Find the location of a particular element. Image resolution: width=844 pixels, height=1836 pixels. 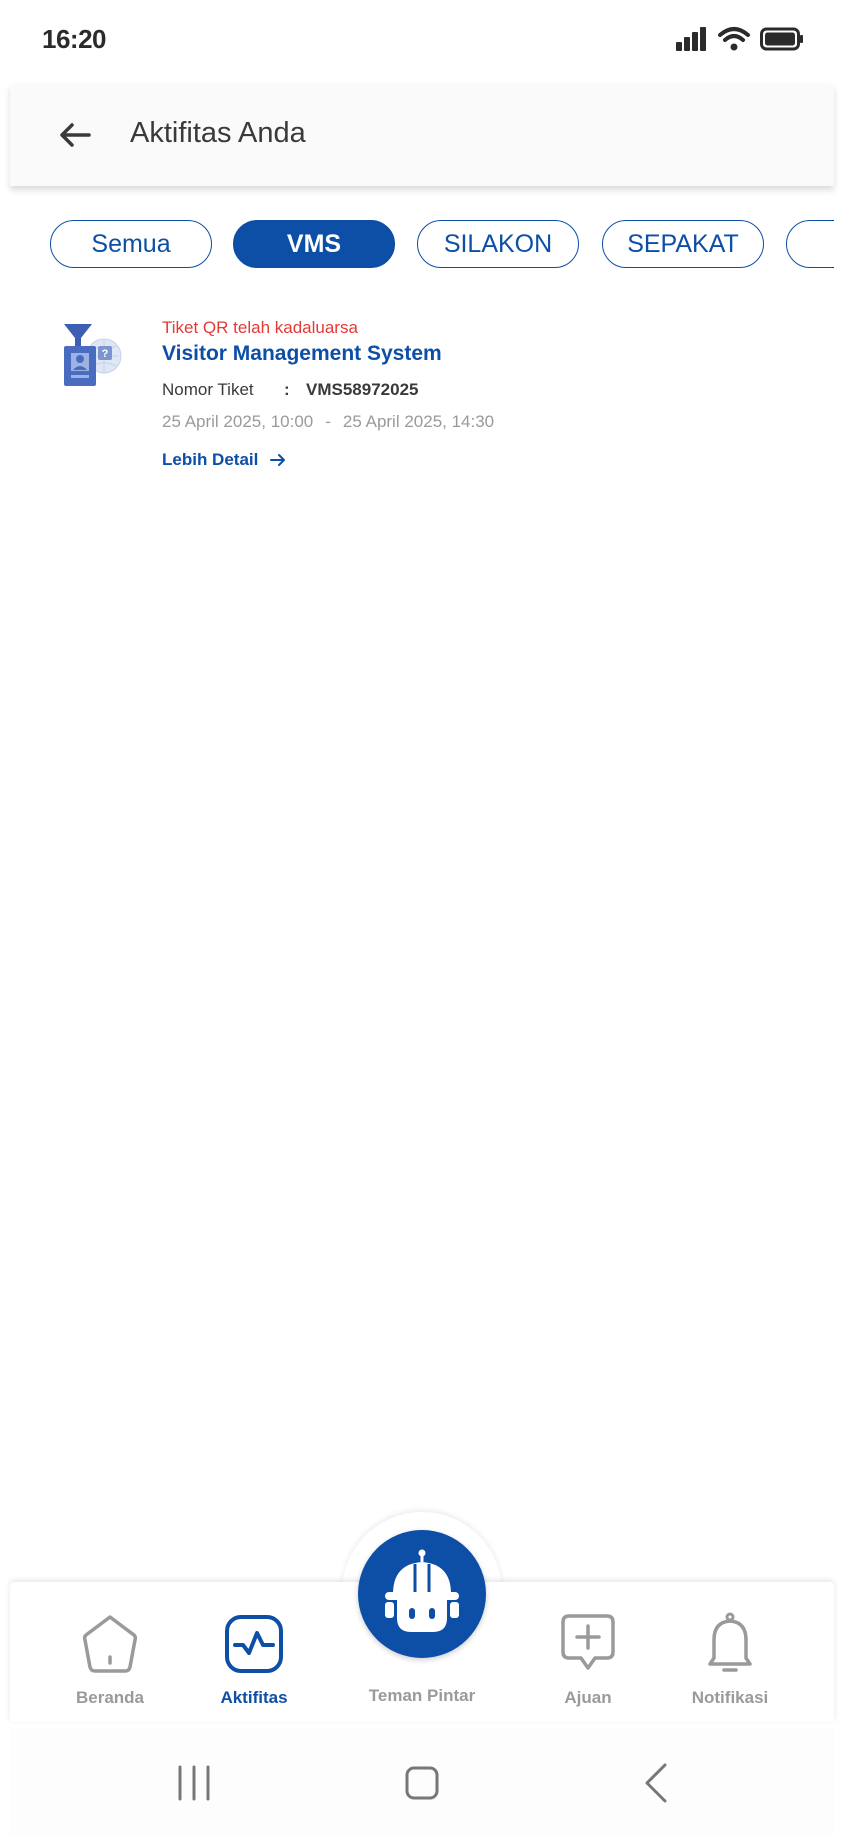

nav-label-notifikasi: Notifikasi is located at coordinates (730, 1697).